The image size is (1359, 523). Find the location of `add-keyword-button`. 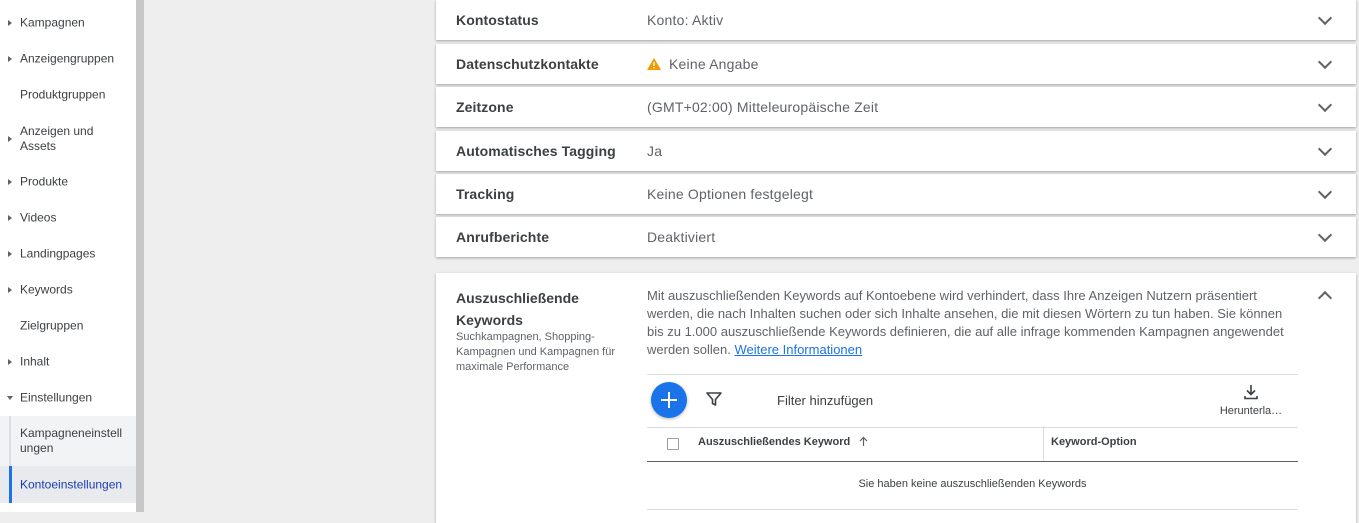

add-keyword-button is located at coordinates (669, 400).